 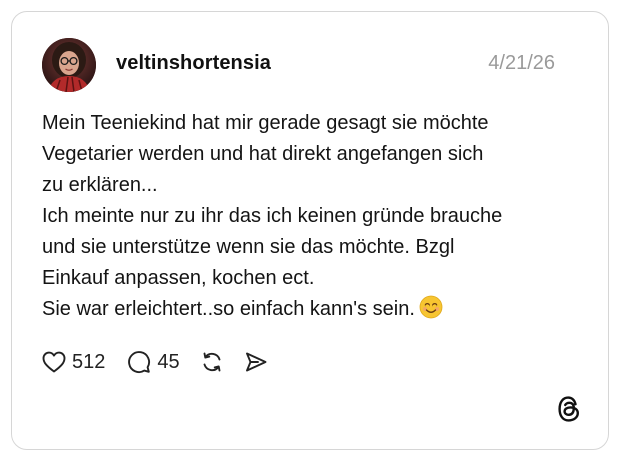 I want to click on like-button: 512, so click(x=73, y=362).